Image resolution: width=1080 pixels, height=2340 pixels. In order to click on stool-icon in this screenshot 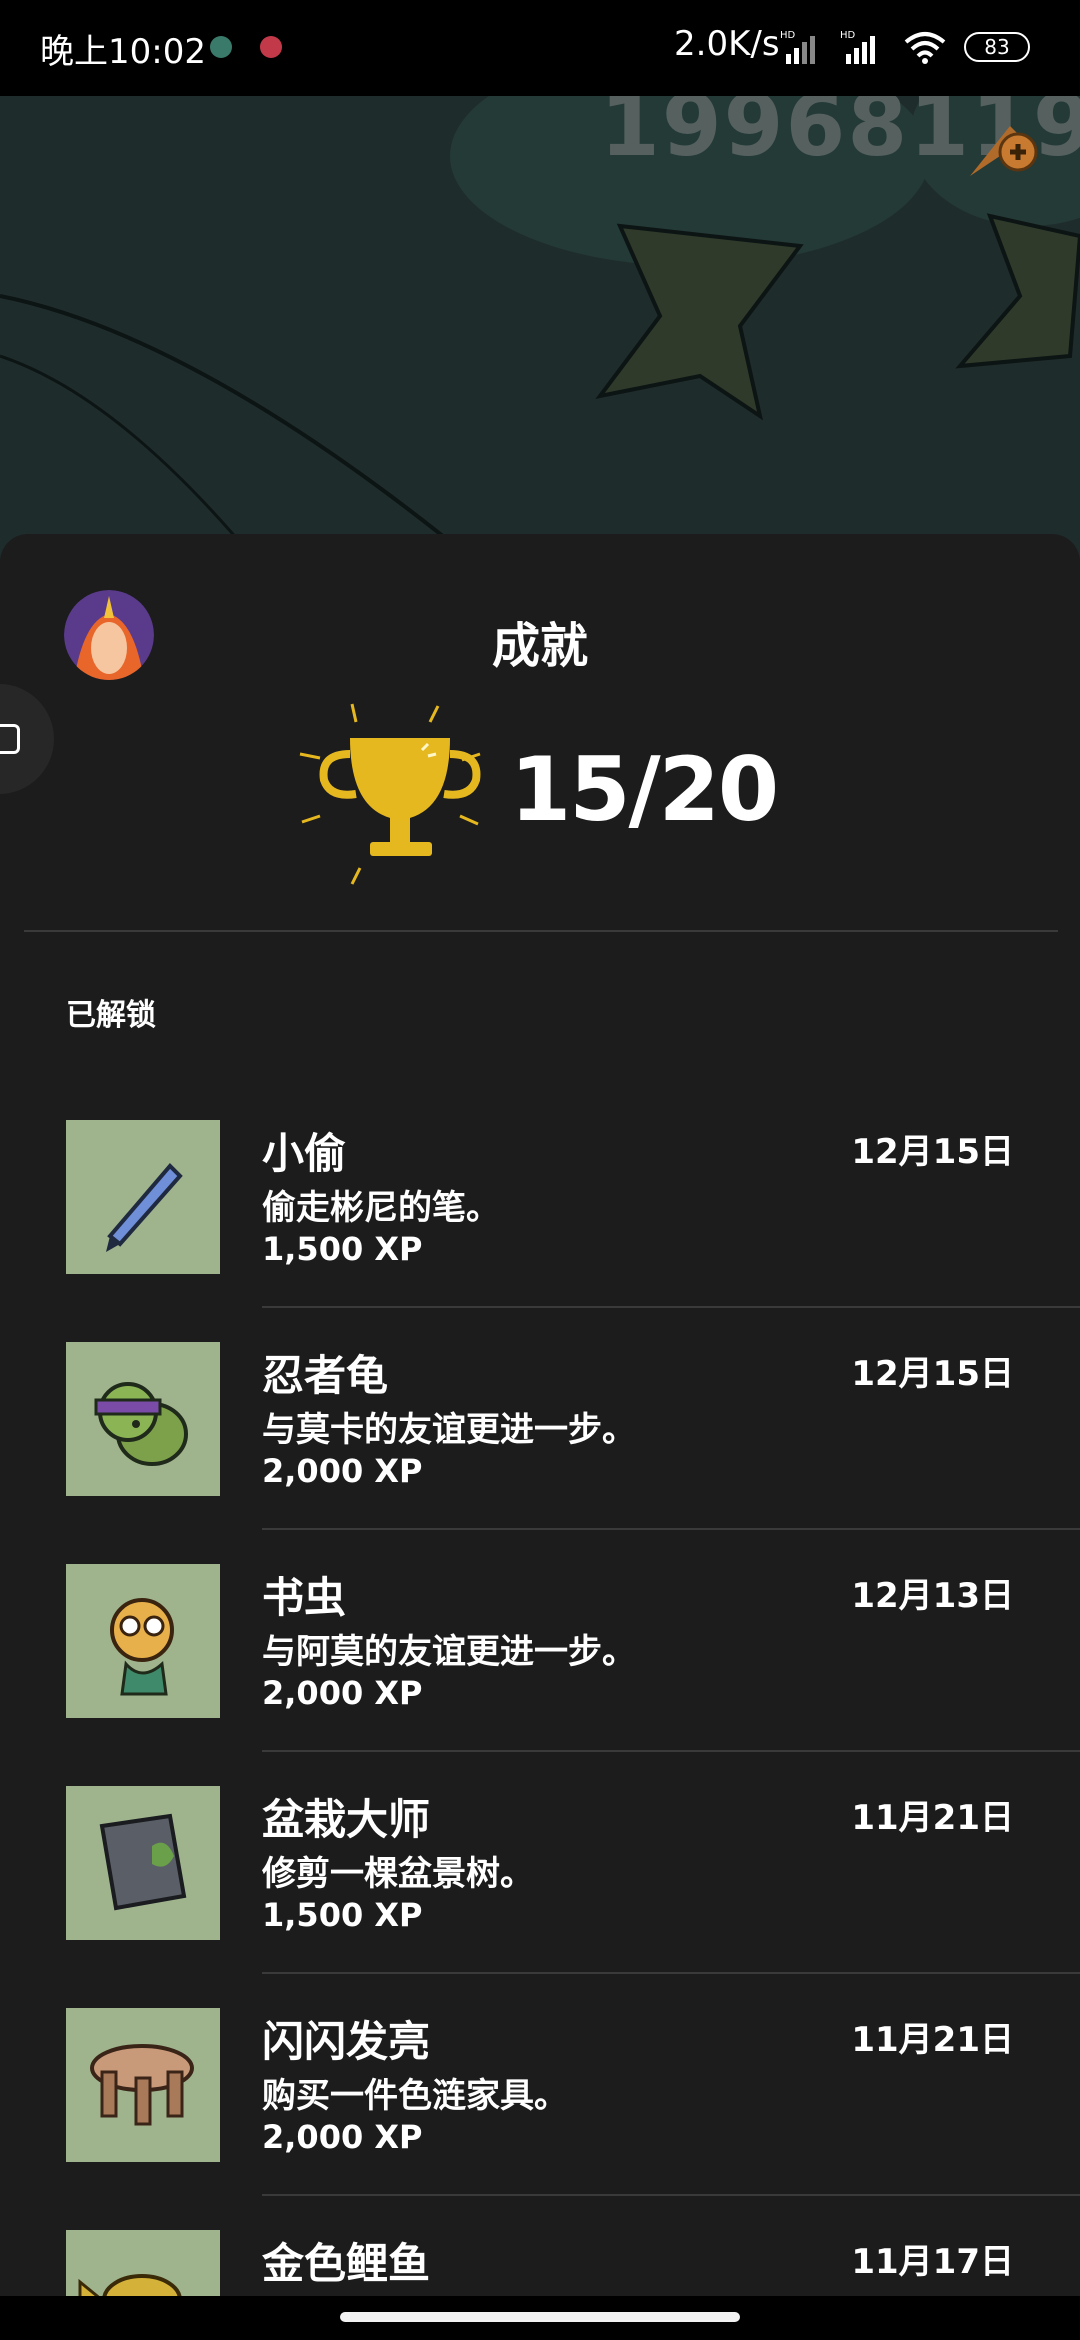, I will do `click(142, 2085)`.